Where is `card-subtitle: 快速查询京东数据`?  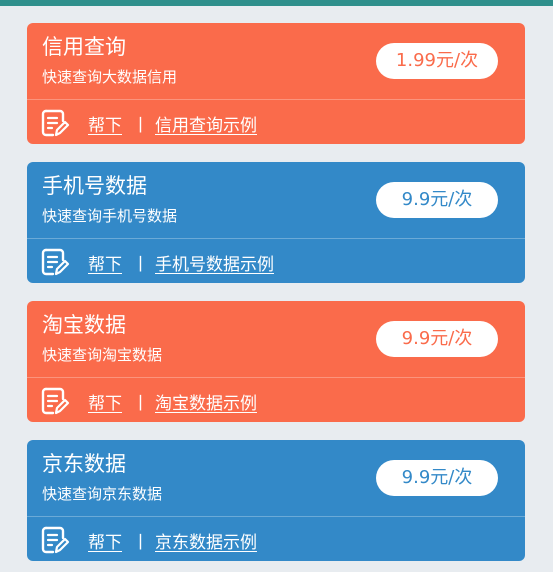
card-subtitle: 快速查询京东数据 is located at coordinates (102, 494).